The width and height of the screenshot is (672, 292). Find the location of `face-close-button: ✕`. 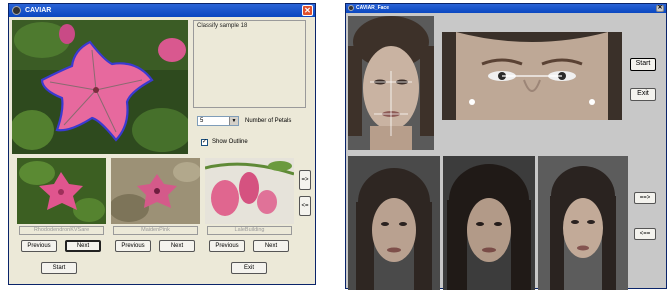

face-close-button: ✕ is located at coordinates (660, 8).